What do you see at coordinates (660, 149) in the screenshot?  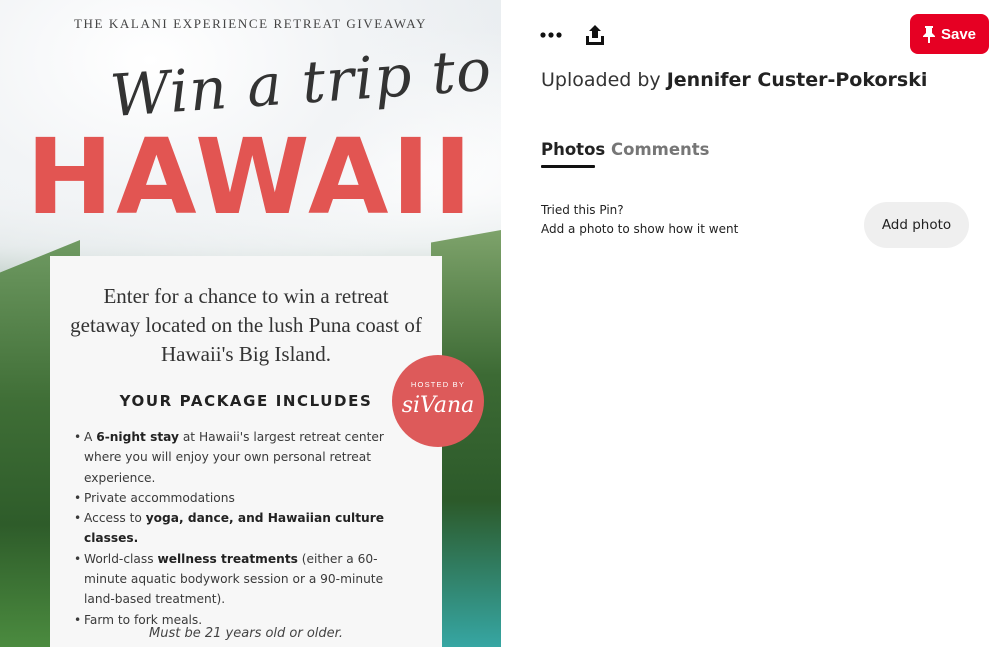 I see `tab-comments: Comments` at bounding box center [660, 149].